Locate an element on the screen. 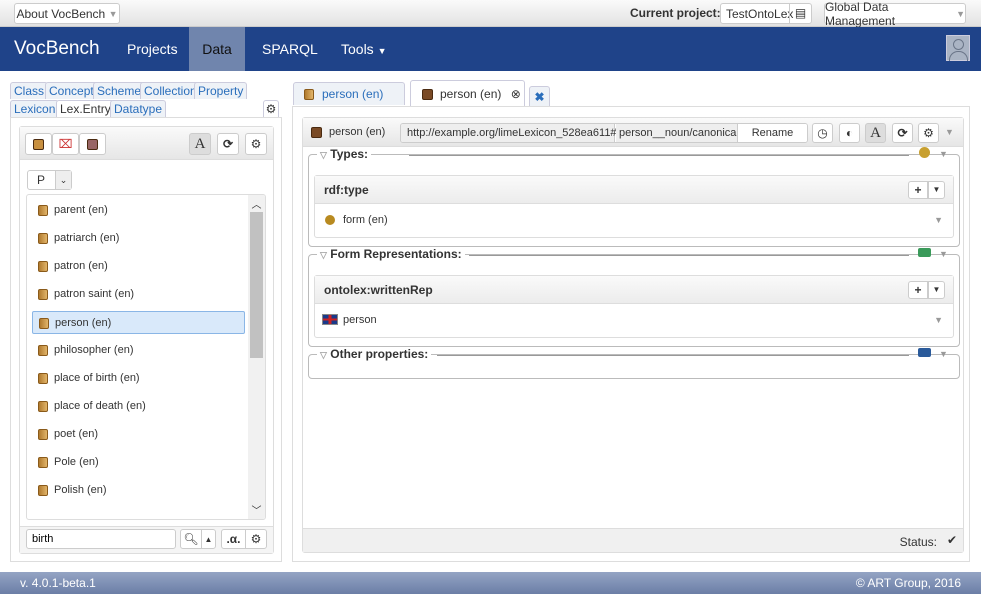 This screenshot has height=594, width=981. current-project-button: TestOntoLex ▤ is located at coordinates (766, 13).